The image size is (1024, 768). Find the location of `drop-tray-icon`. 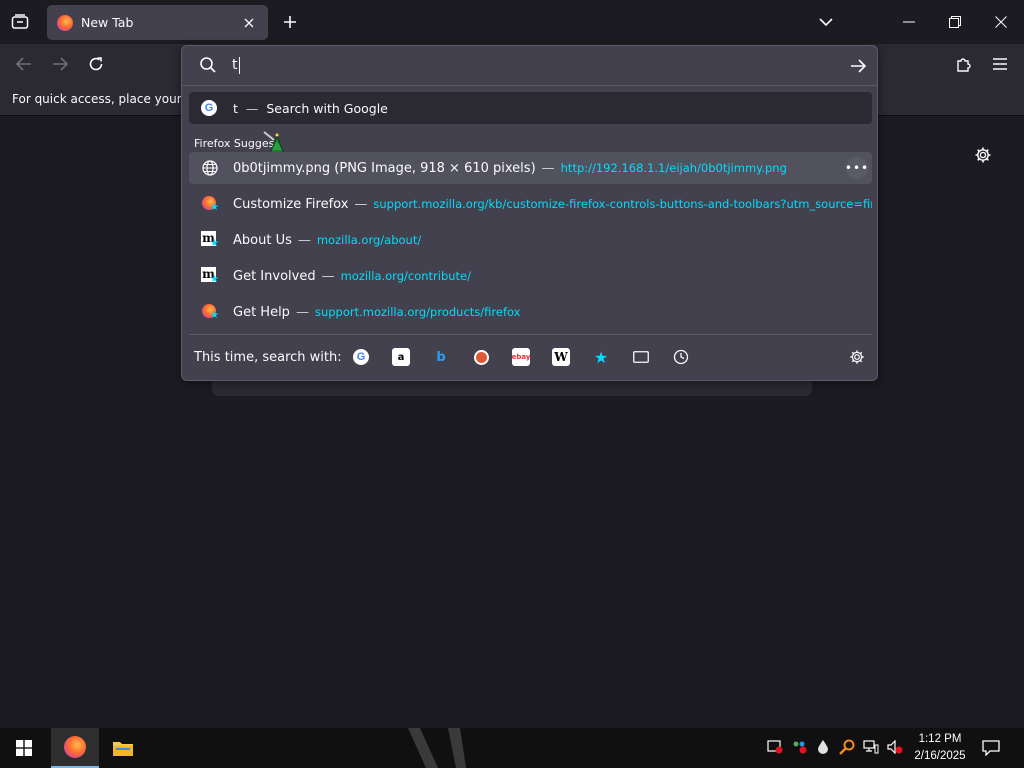

drop-tray-icon is located at coordinates (823, 747).